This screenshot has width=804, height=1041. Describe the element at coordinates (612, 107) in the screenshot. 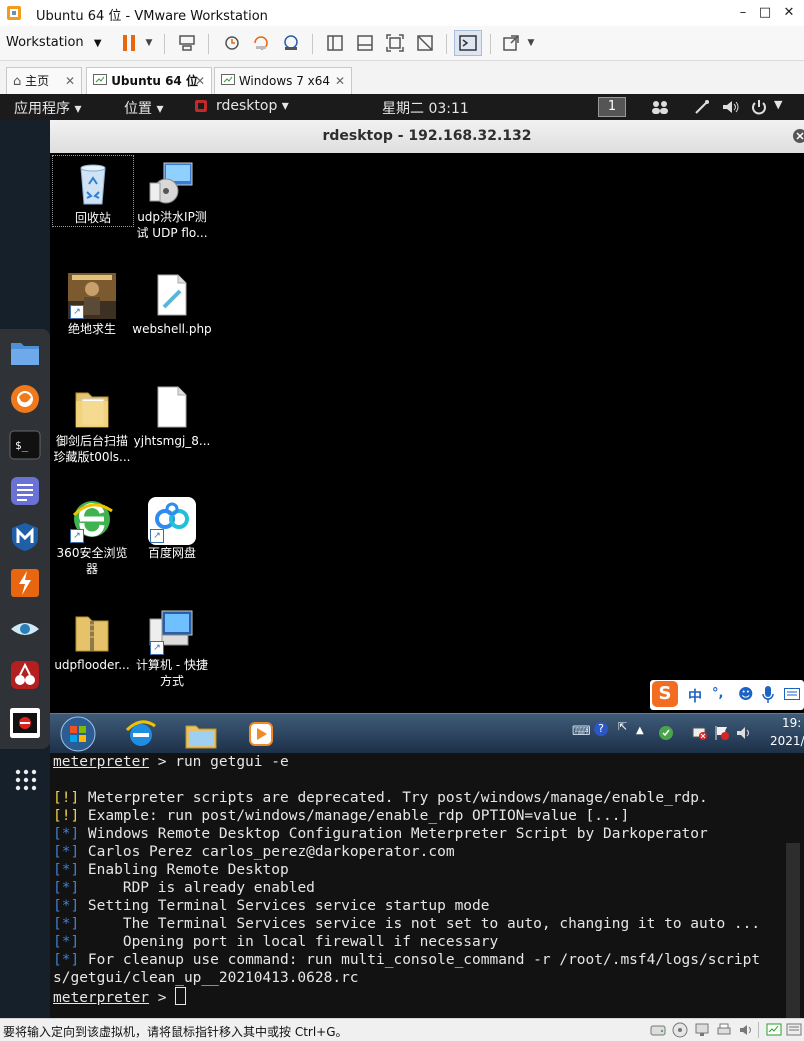

I see `workspace-indicator: 1` at that location.